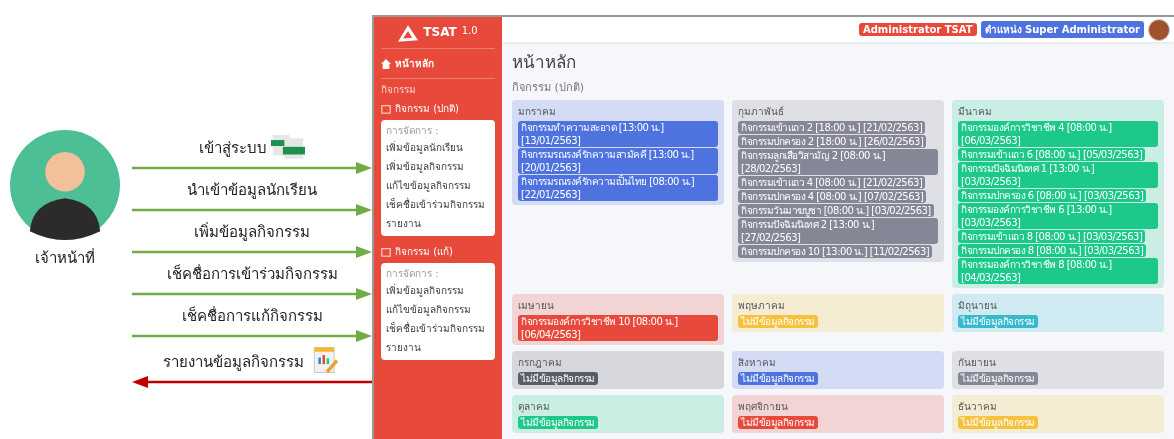 This screenshot has width=1174, height=439. What do you see at coordinates (618, 161) in the screenshot?
I see `event-badge: กิจกรรมรณรงค์รักความสามัคคี [13:00 น.] [20/01/2563]` at bounding box center [618, 161].